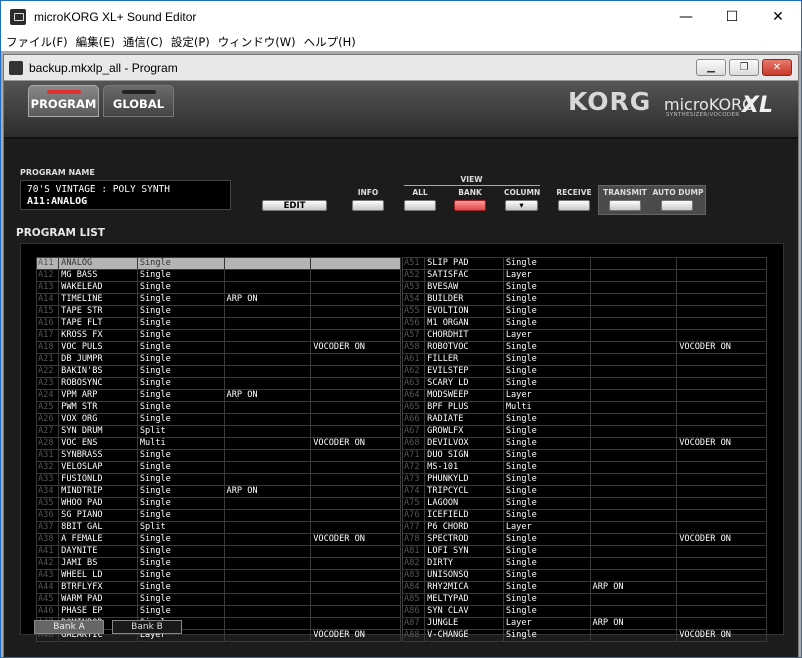 The image size is (802, 658). What do you see at coordinates (218, 539) in the screenshot?
I see `program-row: A38 A FEMALE Single VOCODER ON` at bounding box center [218, 539].